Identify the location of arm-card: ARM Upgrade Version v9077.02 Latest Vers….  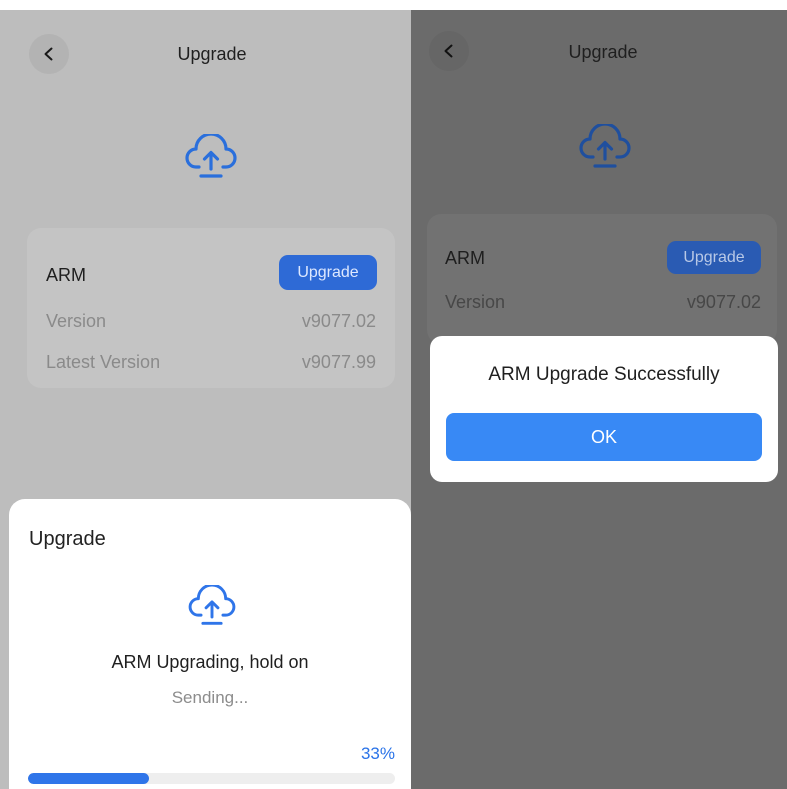
(211, 308).